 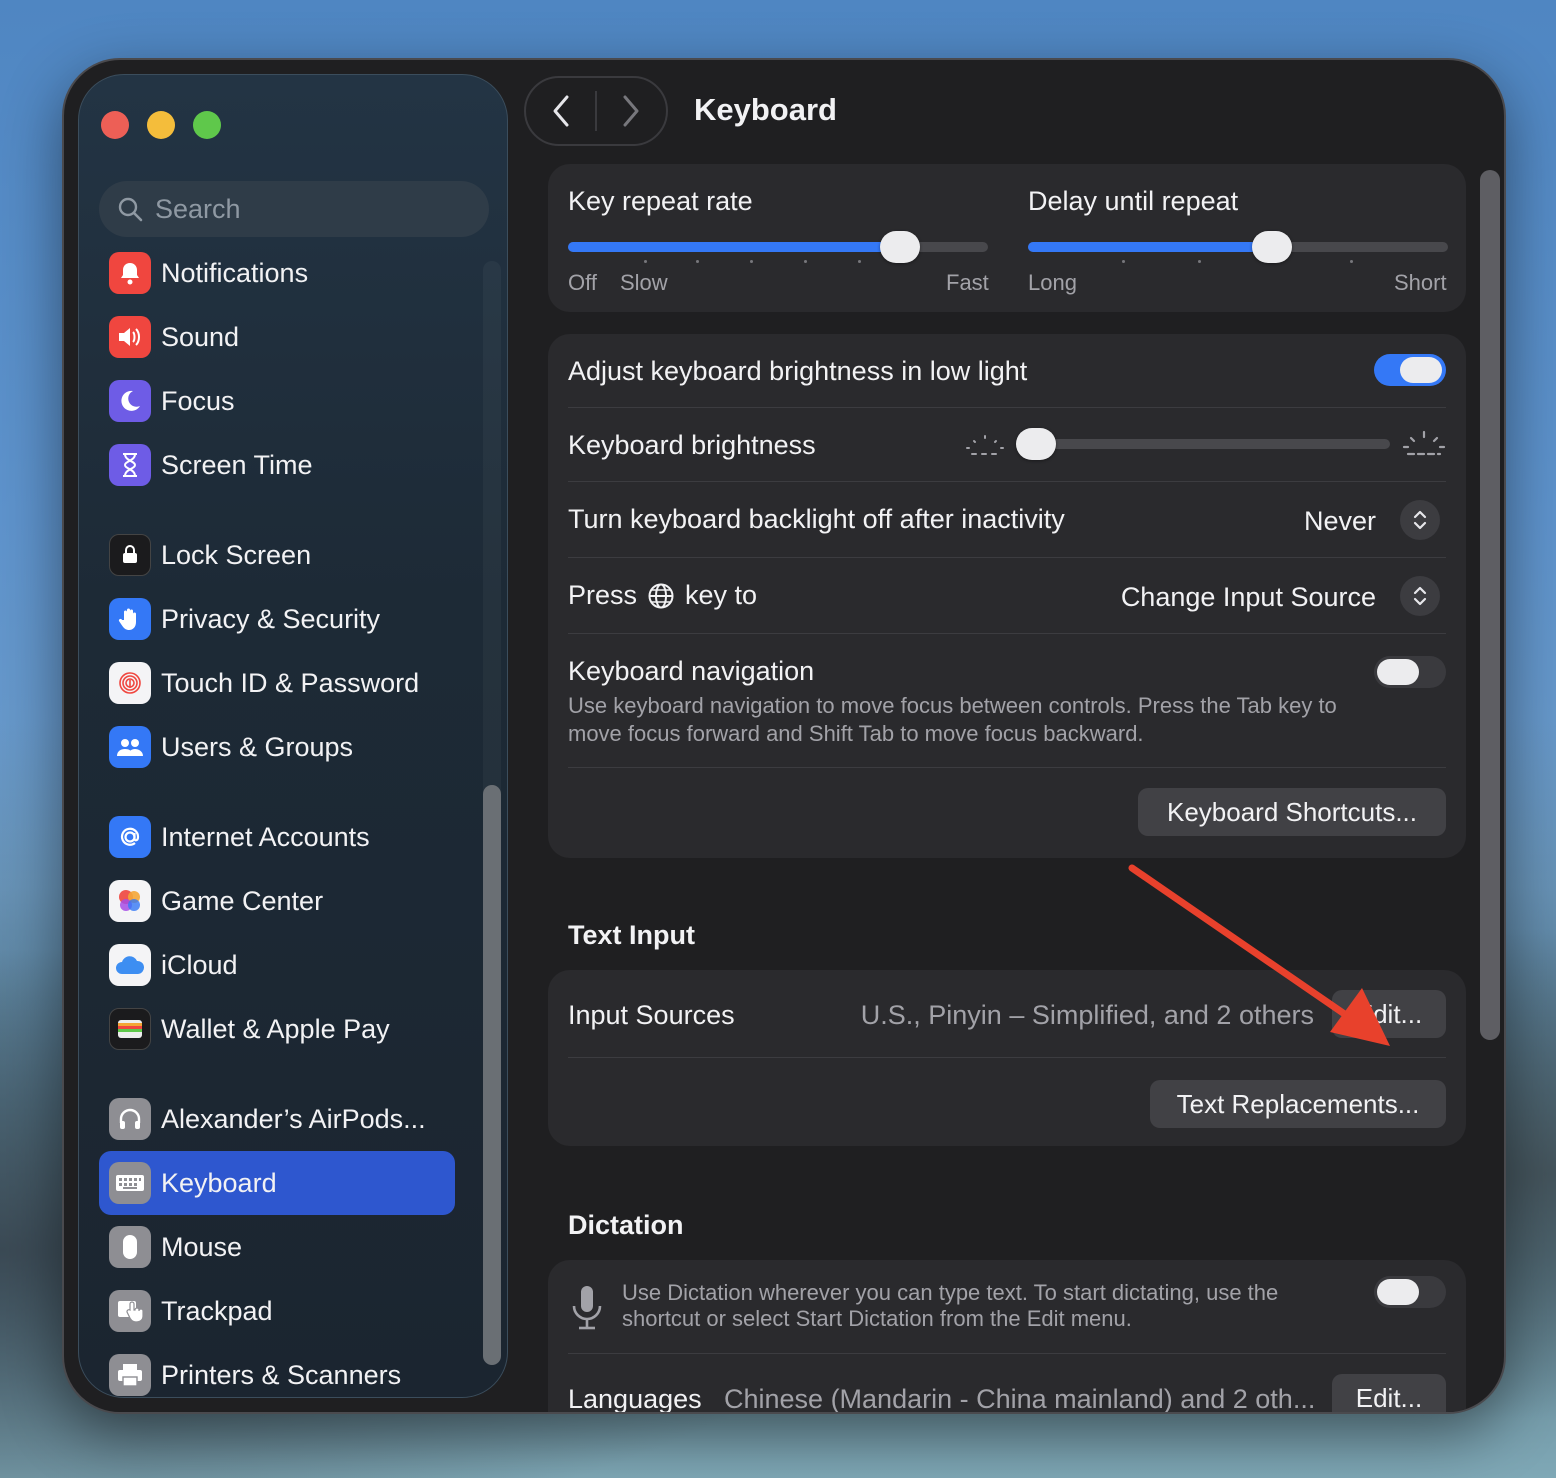 I want to click on brightness-low-icon, so click(x=985, y=445).